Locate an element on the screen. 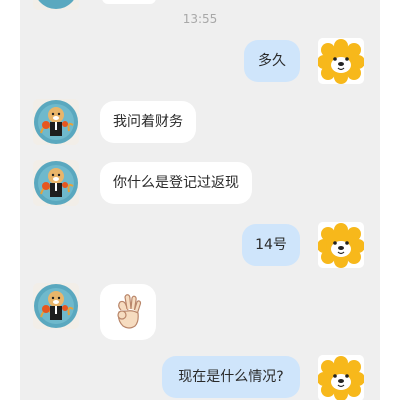 The image size is (400, 400). message-timestamp: 13:55 is located at coordinates (200, 19).